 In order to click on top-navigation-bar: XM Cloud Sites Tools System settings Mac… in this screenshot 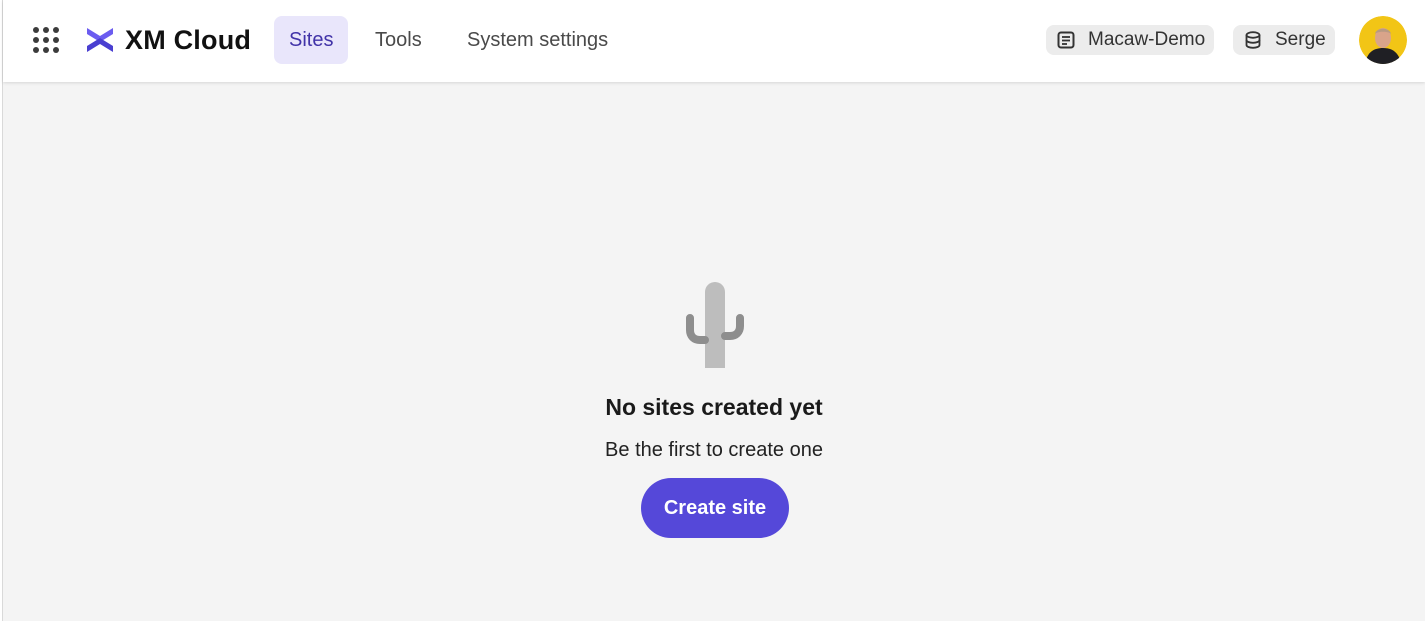, I will do `click(714, 41)`.